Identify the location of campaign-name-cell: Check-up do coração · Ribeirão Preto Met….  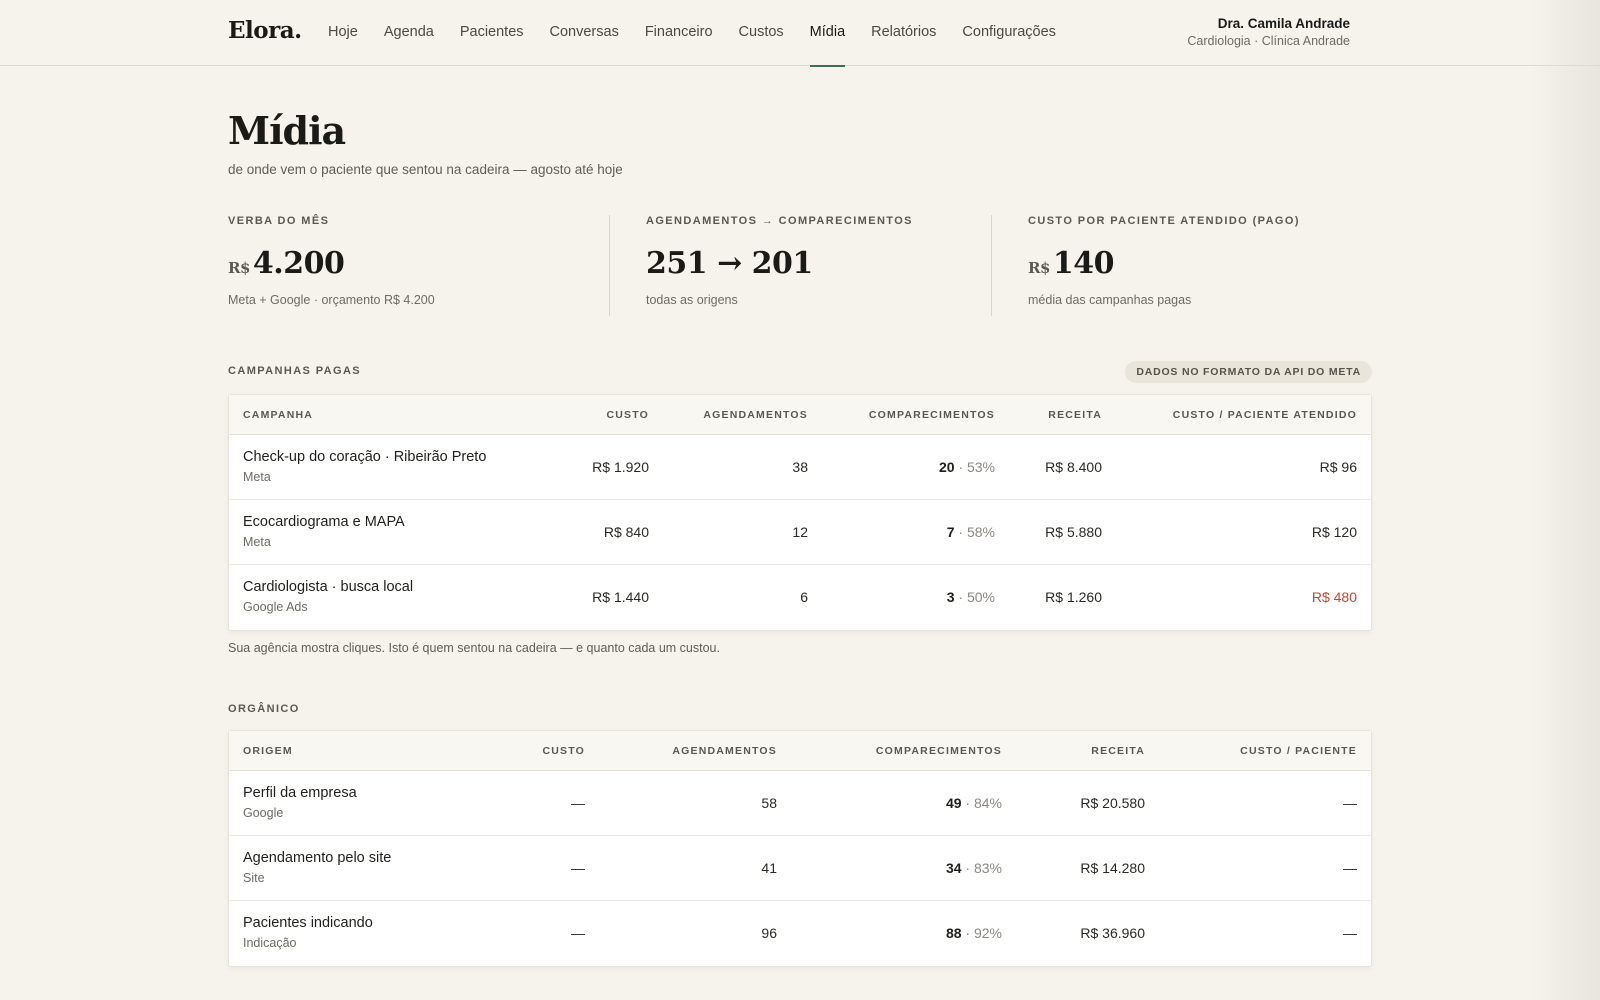
(364, 466).